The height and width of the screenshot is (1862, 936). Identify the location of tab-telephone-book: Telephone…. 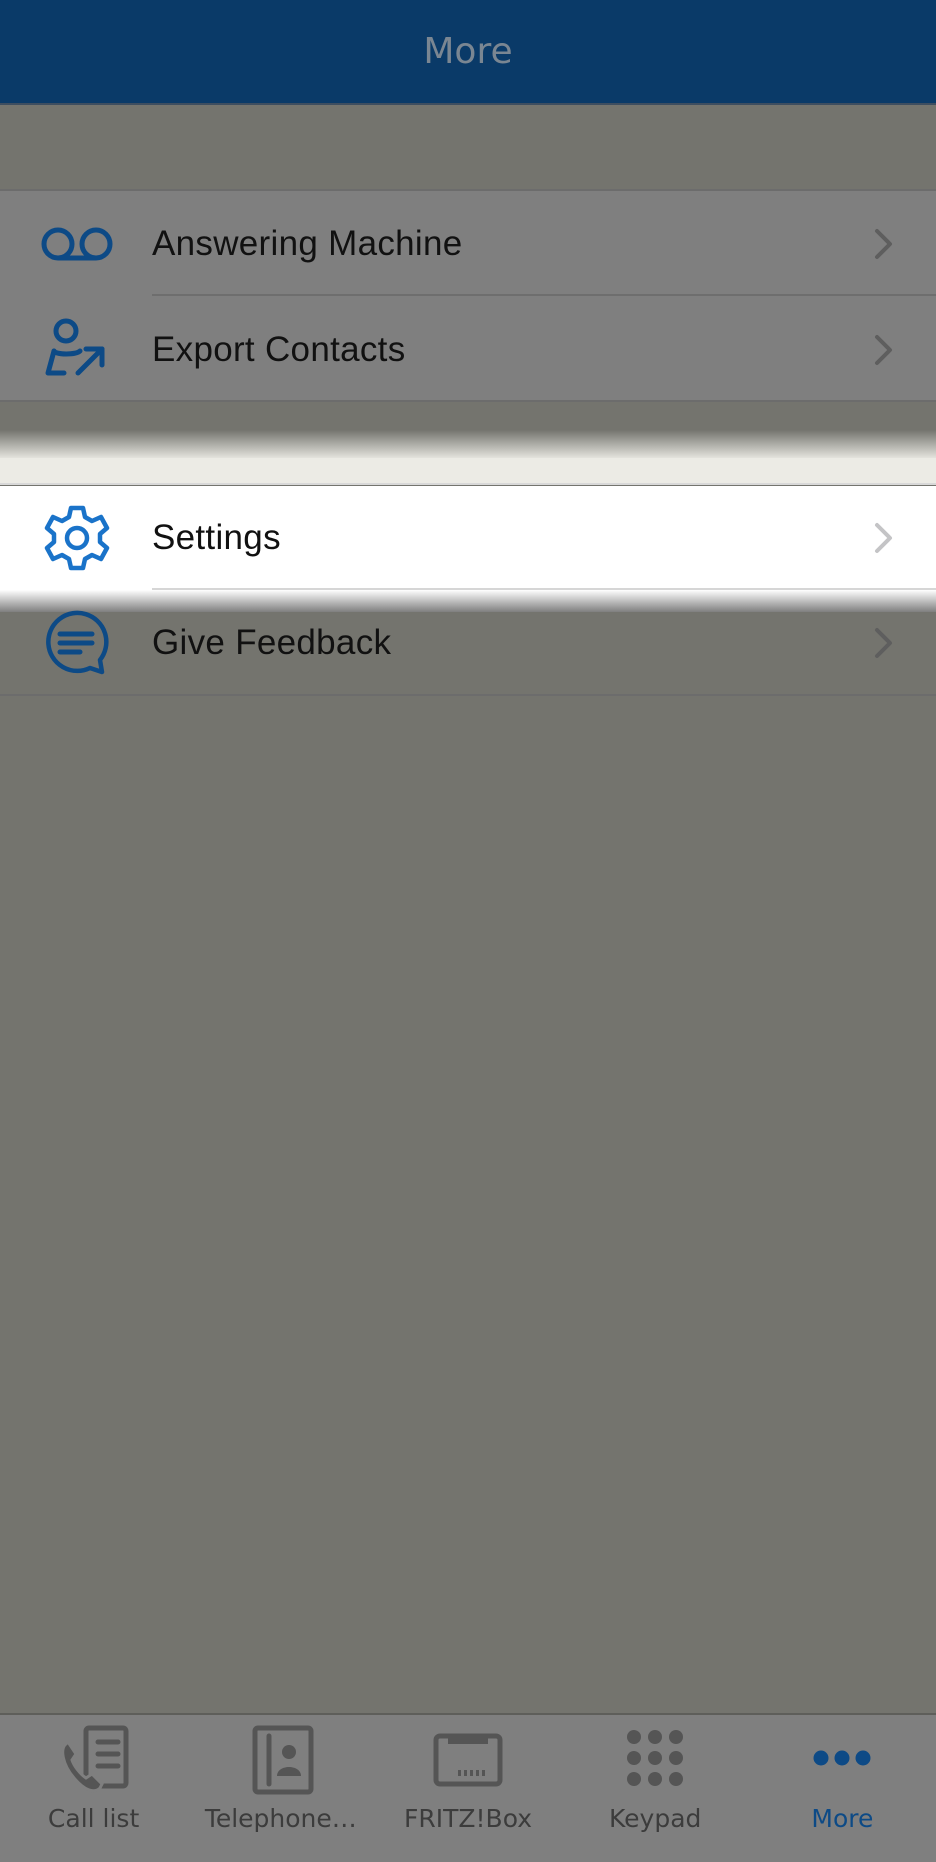
(280, 1788).